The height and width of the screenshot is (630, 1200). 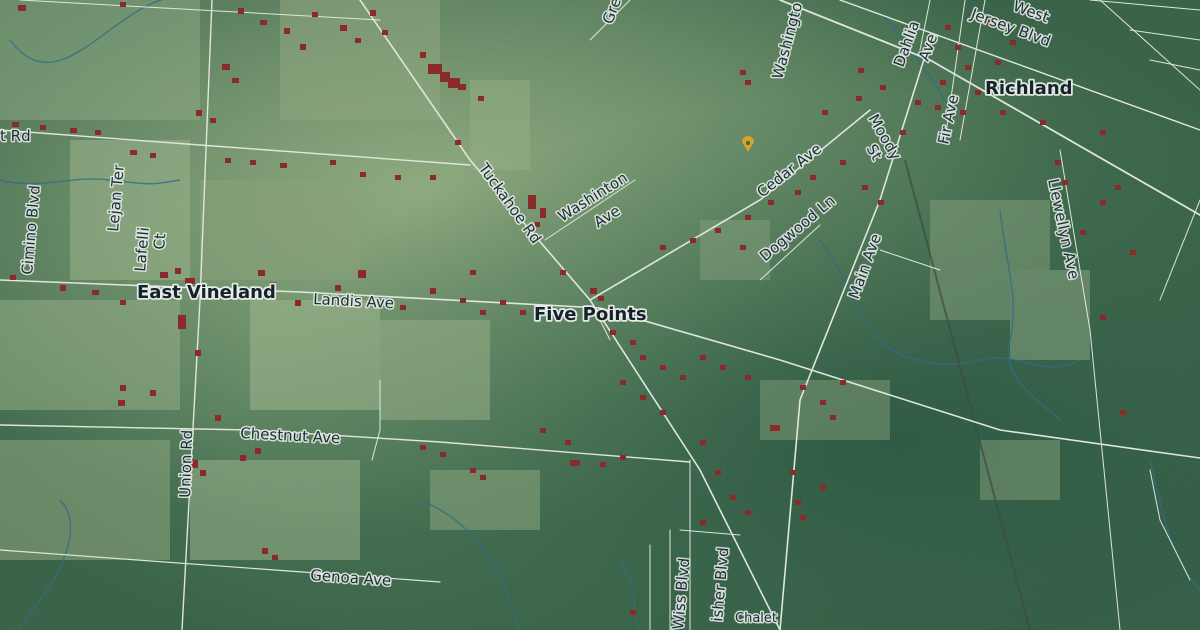 What do you see at coordinates (15, 136) in the screenshot?
I see `road-label-left-rd: t Rd` at bounding box center [15, 136].